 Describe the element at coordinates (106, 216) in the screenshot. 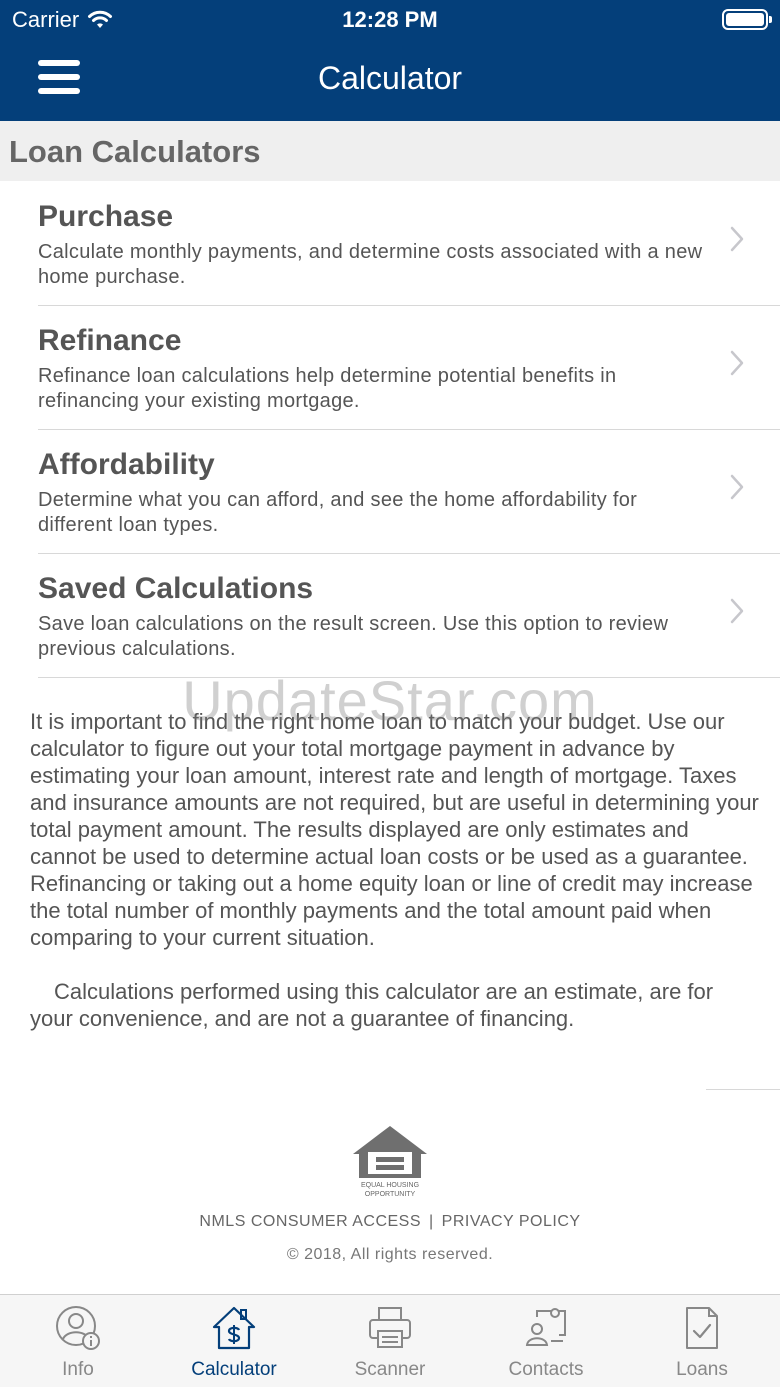

I see `item-title: Purchase` at that location.